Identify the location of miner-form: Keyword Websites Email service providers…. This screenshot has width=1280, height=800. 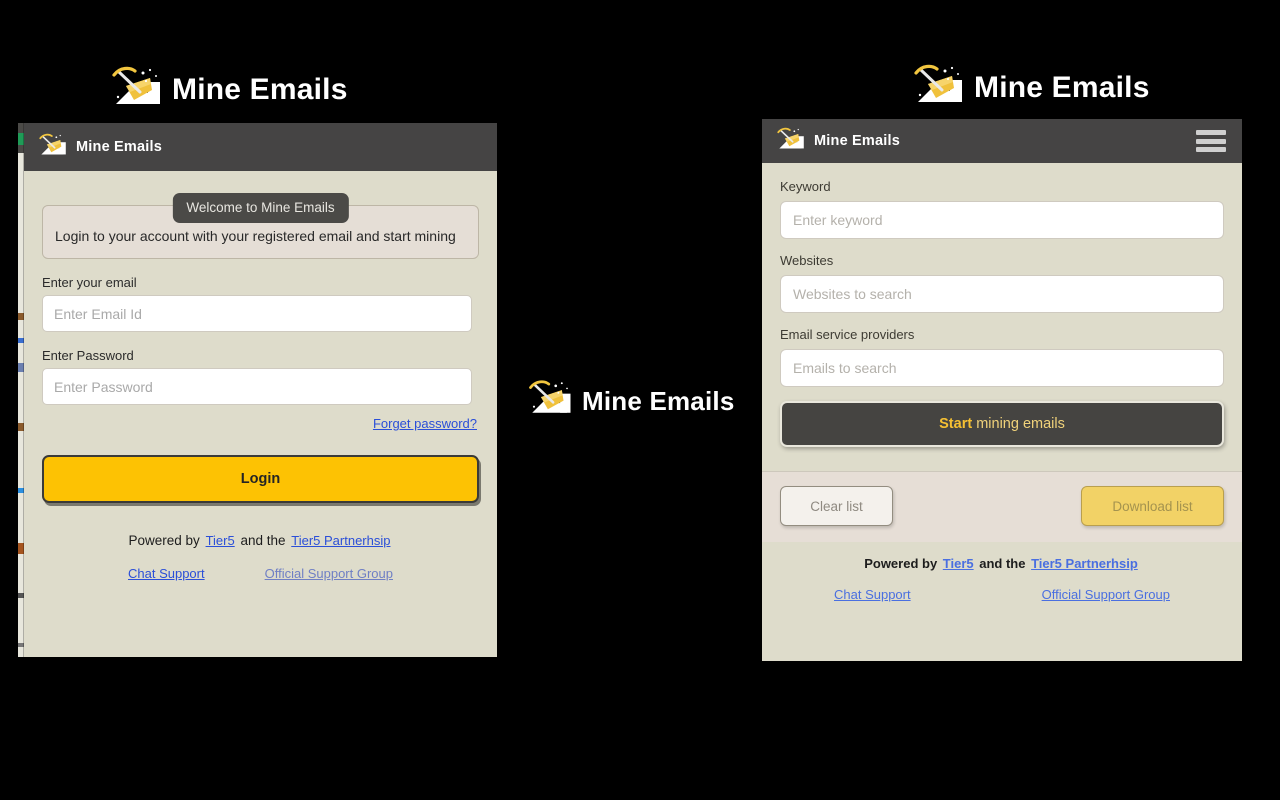
(1002, 305).